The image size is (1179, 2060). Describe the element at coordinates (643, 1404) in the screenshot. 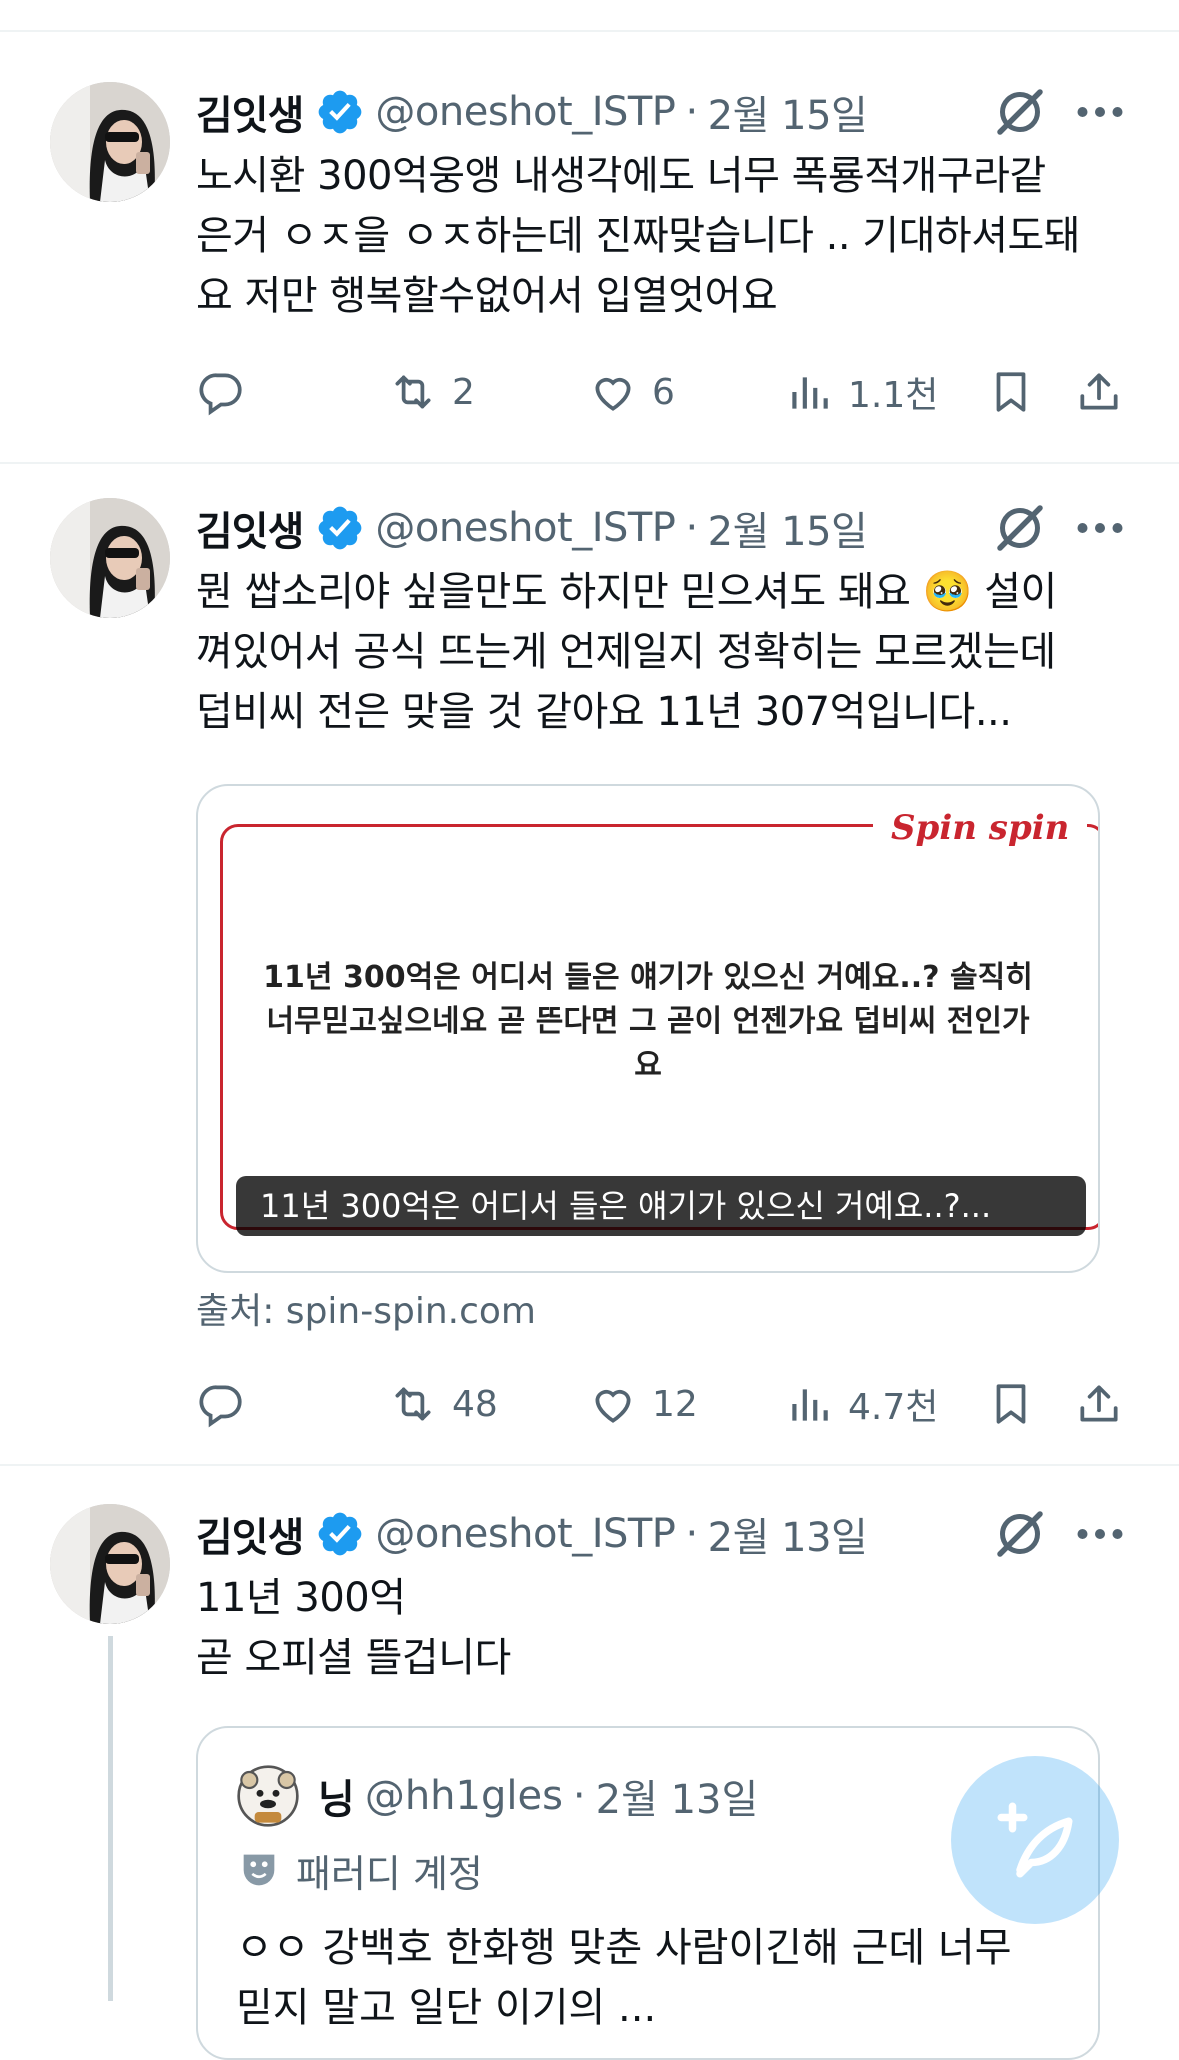

I see `like-button: 12` at that location.